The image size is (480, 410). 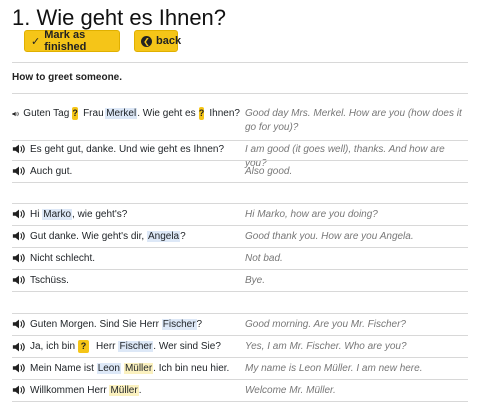 I want to click on english-translation: Good thank you. How are you Angela., so click(x=329, y=236).